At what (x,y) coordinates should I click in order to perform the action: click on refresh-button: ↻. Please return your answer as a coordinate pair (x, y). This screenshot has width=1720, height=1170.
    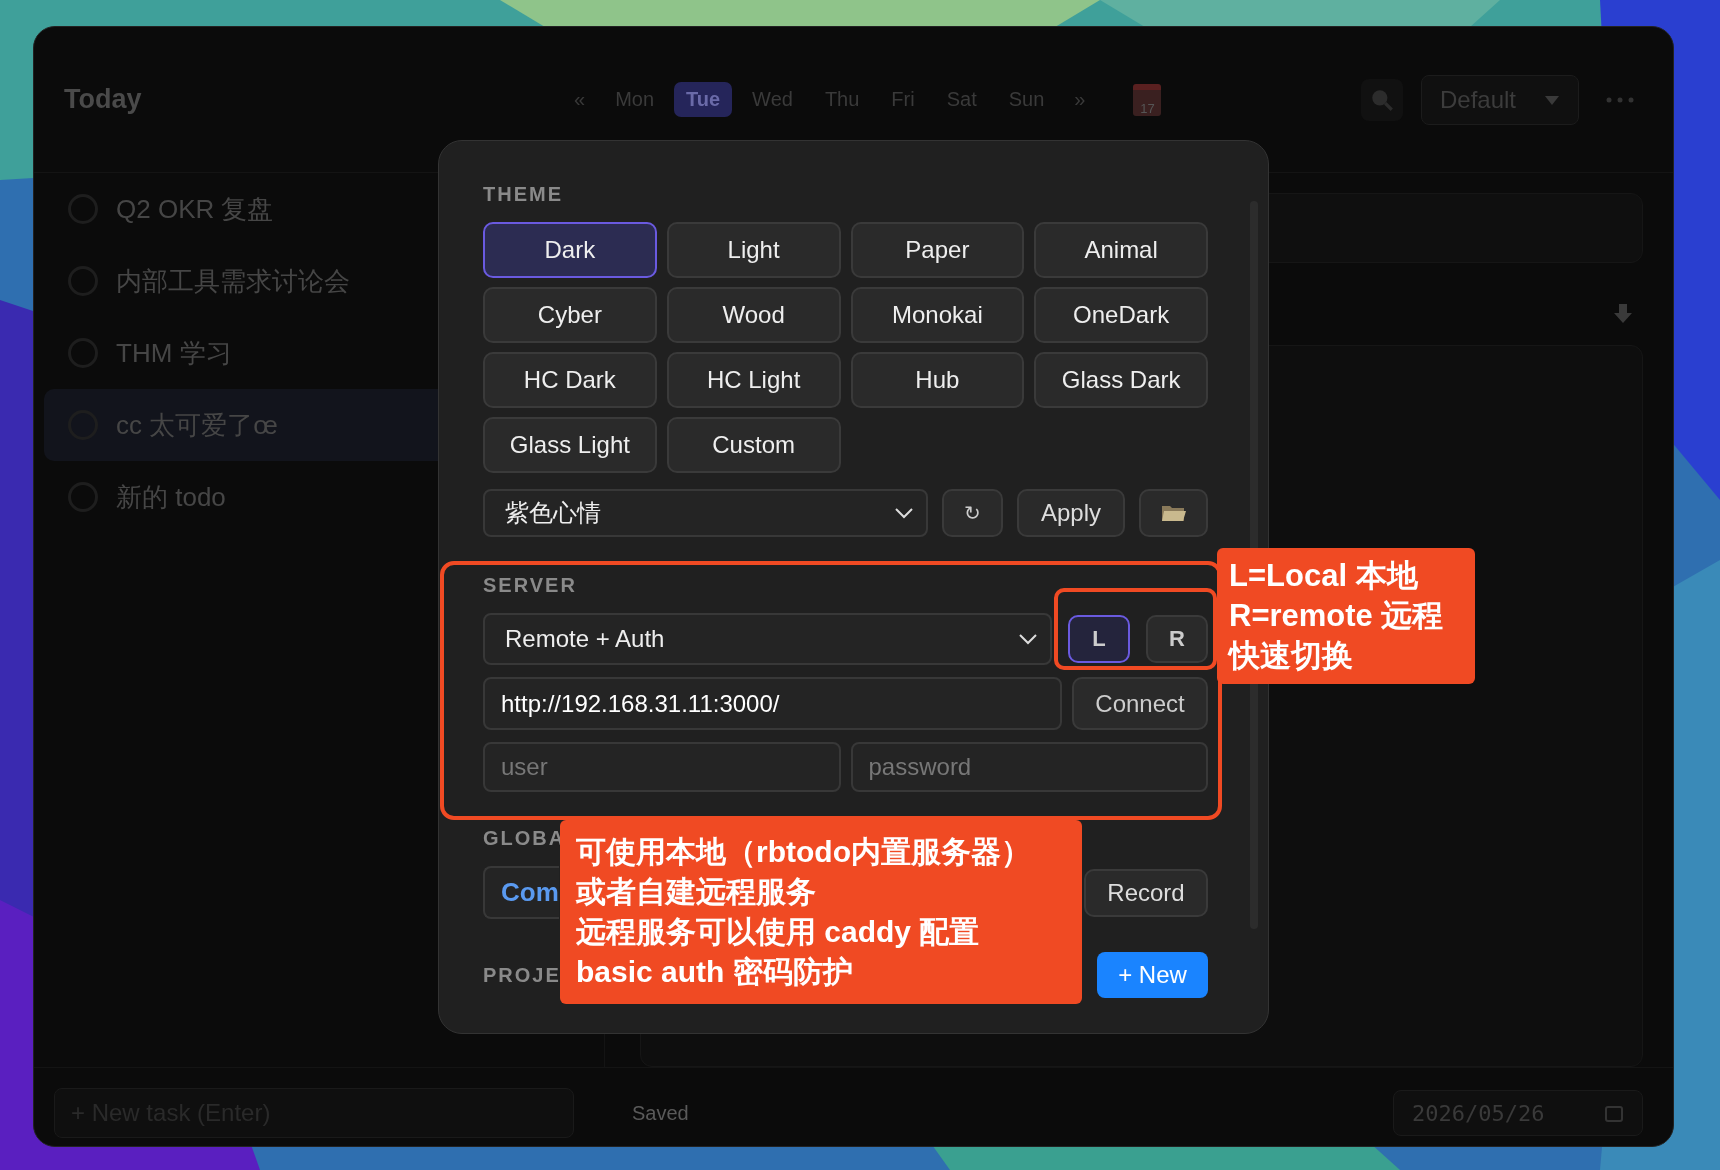
    Looking at the image, I should click on (972, 513).